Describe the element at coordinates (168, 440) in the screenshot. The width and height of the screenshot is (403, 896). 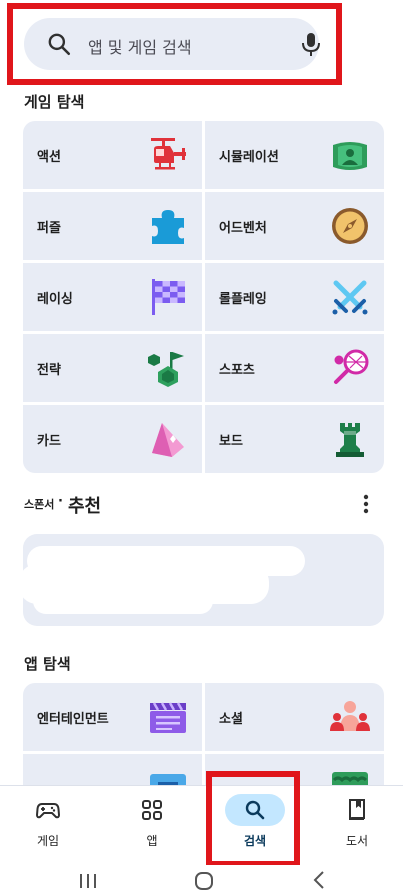
I see `card-tent-icon` at that location.